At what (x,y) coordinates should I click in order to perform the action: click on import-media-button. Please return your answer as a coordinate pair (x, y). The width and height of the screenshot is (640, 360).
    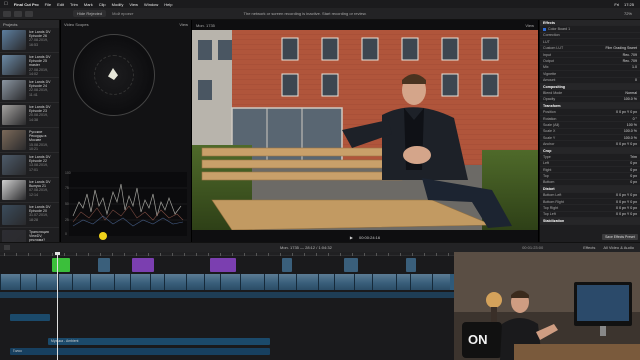
    Looking at the image, I should click on (7, 13).